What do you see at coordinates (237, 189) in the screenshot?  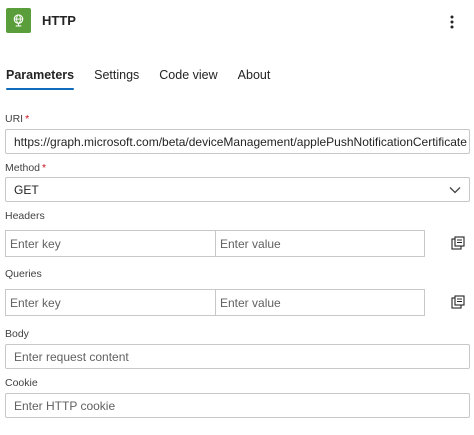 I see `method-dropdown: GET` at bounding box center [237, 189].